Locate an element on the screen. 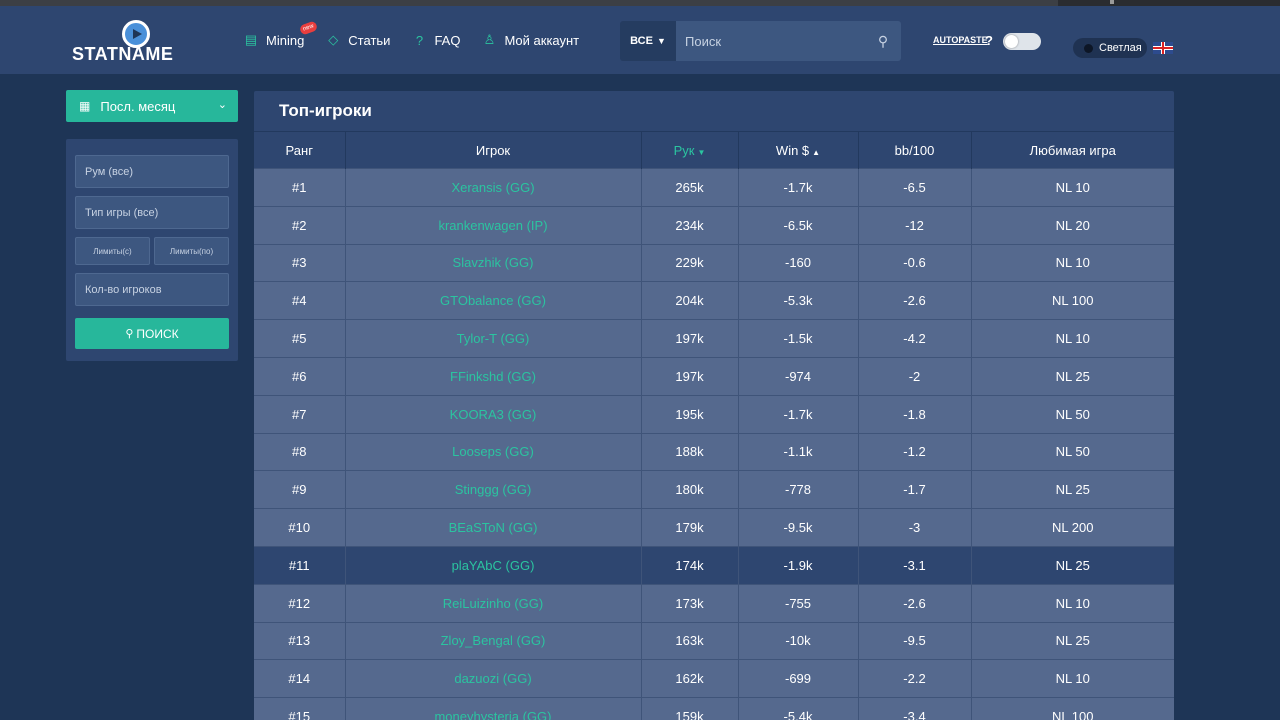  game-type-filter-field: Тип игры (все) is located at coordinates (152, 212).